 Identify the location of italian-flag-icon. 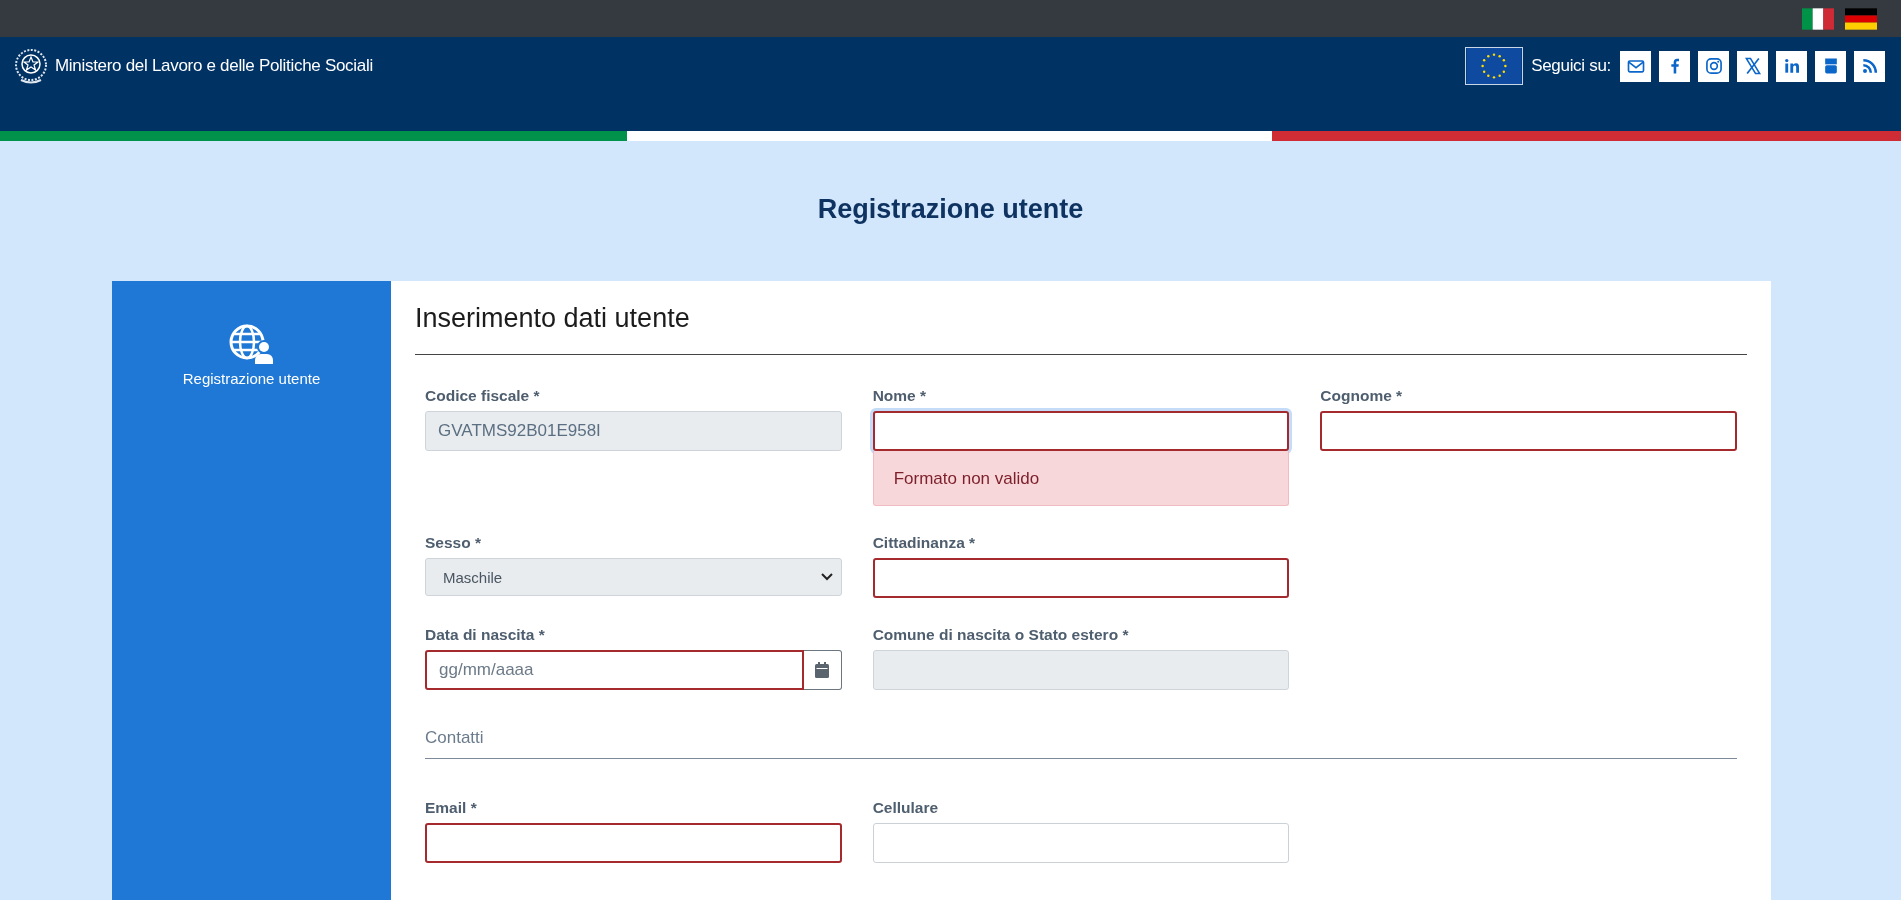
(1818, 18).